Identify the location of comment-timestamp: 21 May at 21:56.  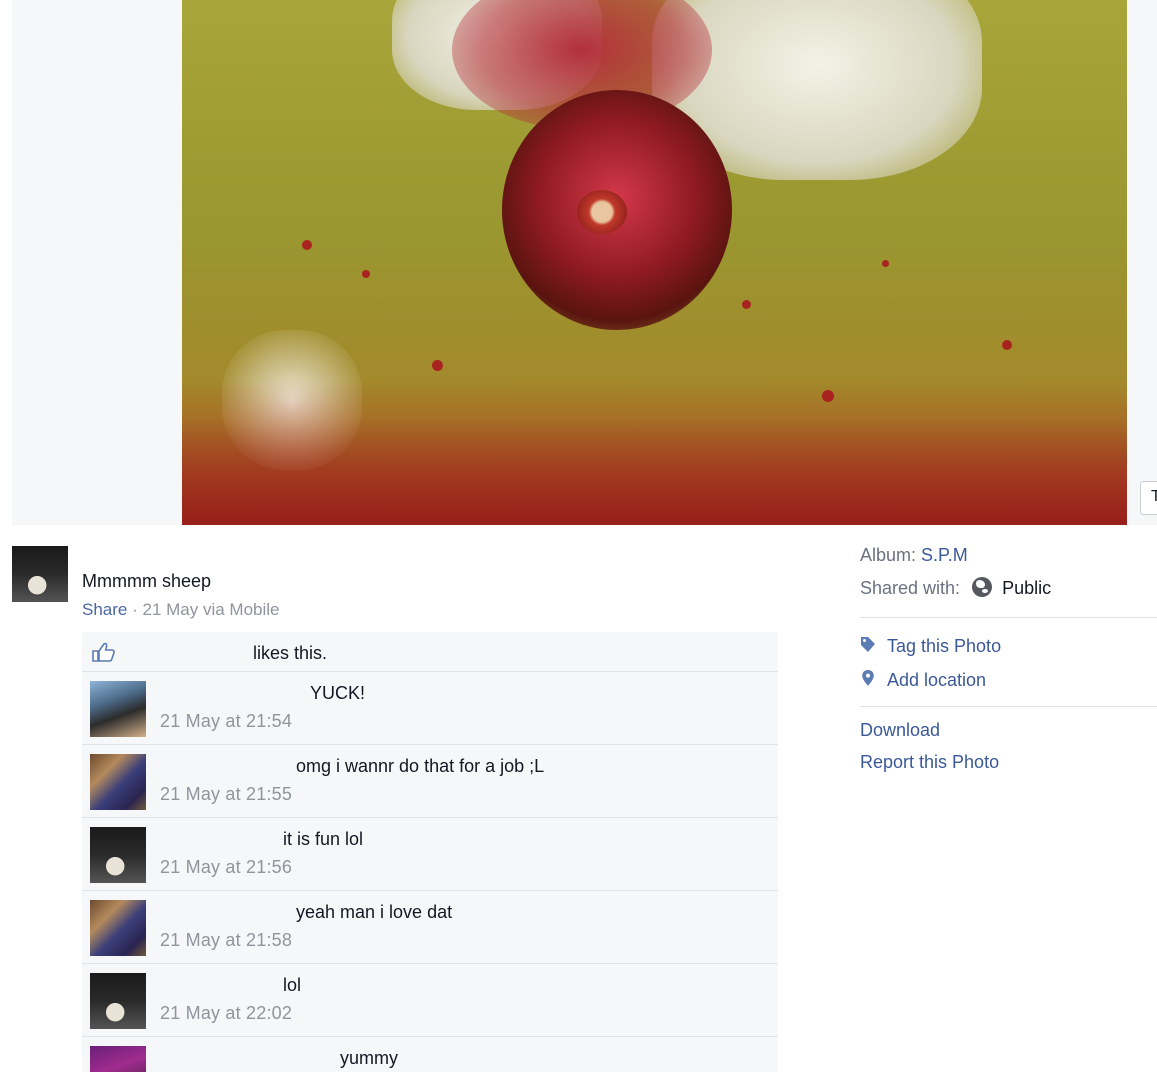
(226, 867).